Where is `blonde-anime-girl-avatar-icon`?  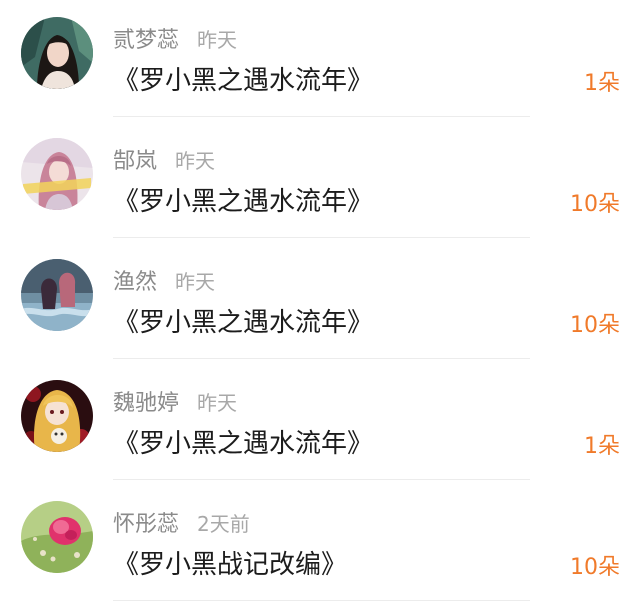
blonde-anime-girl-avatar-icon is located at coordinates (57, 416).